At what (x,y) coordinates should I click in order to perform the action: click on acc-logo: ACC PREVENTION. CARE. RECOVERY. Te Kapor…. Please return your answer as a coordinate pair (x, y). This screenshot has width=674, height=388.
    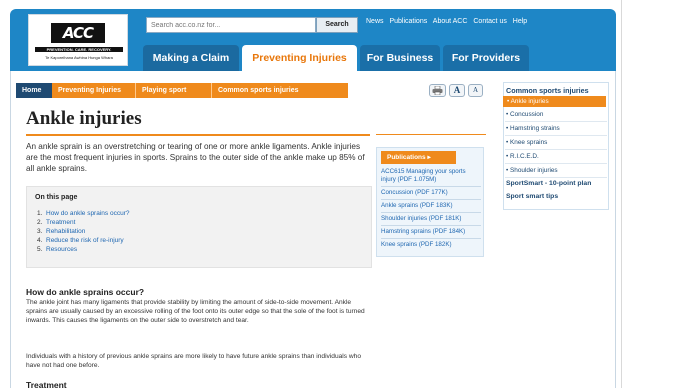
    Looking at the image, I should click on (78, 40).